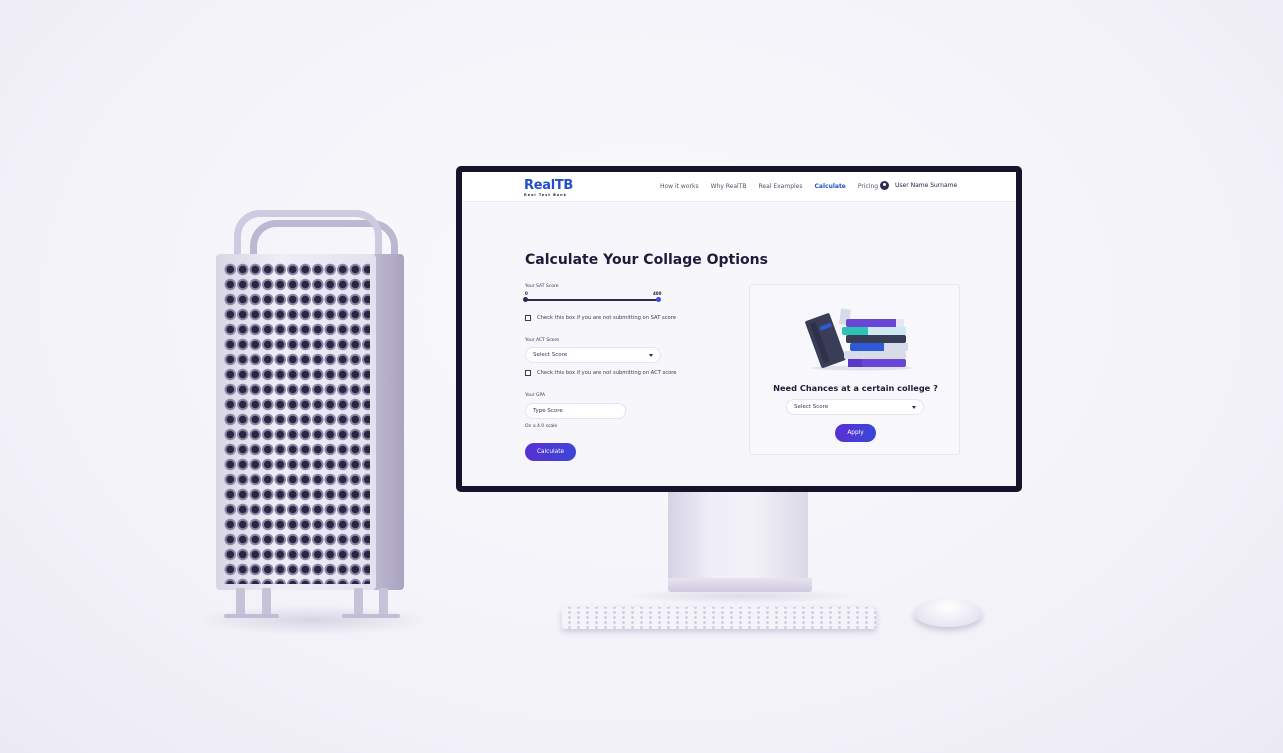  What do you see at coordinates (855, 433) in the screenshot?
I see `apply-button: Apply` at bounding box center [855, 433].